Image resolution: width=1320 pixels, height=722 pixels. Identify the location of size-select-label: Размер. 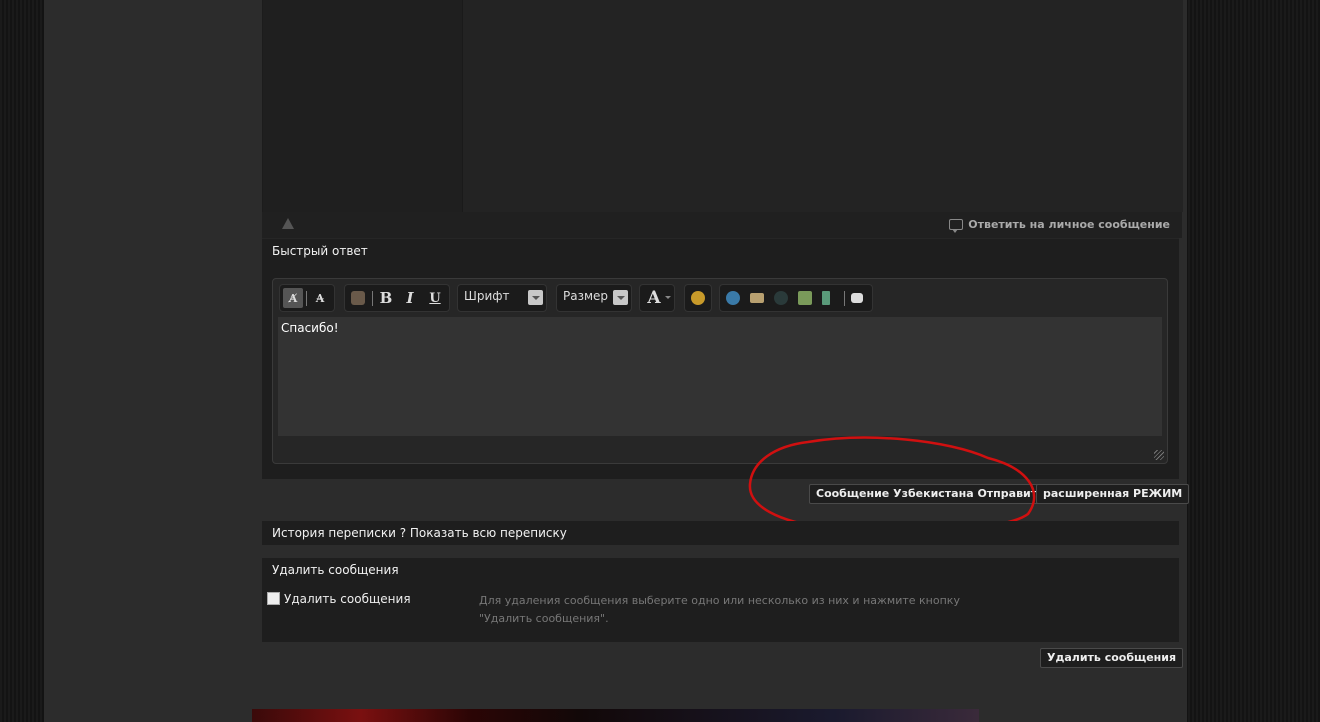
(586, 296).